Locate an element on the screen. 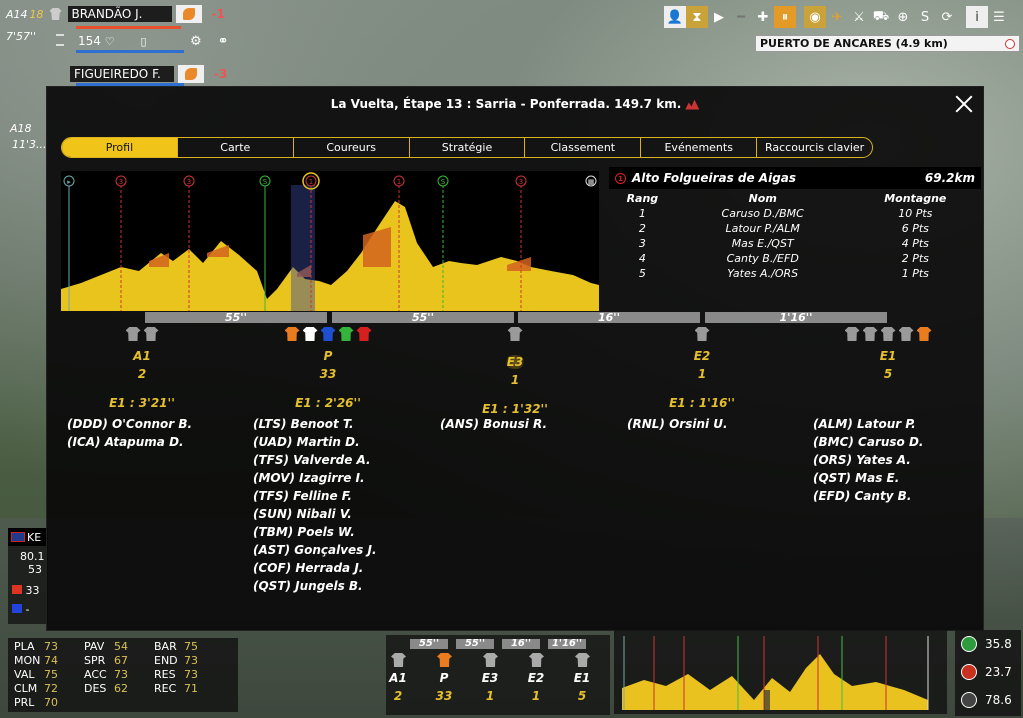 This screenshot has height=718, width=1023. target-icon: ⊕ is located at coordinates (903, 17).